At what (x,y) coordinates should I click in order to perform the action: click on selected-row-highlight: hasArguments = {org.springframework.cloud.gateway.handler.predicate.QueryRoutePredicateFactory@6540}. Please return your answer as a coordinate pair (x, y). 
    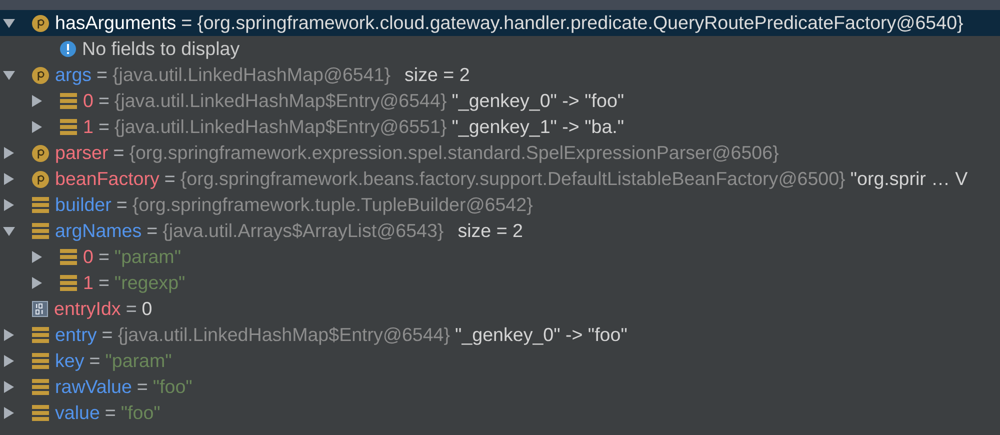
    Looking at the image, I should click on (500, 23).